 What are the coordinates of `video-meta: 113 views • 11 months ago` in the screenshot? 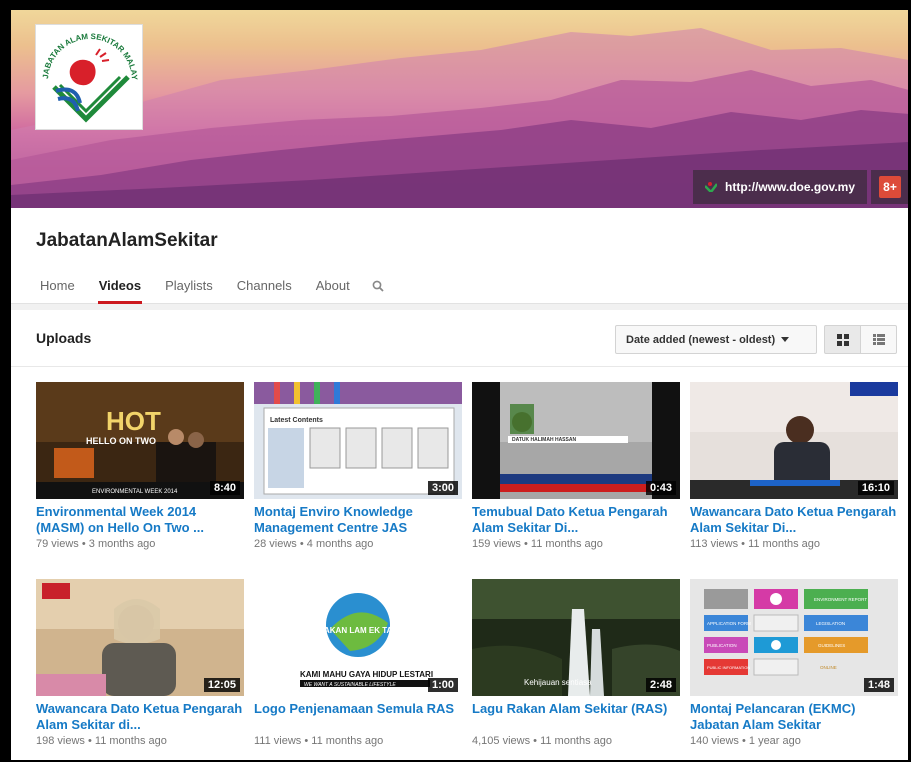 It's located at (755, 544).